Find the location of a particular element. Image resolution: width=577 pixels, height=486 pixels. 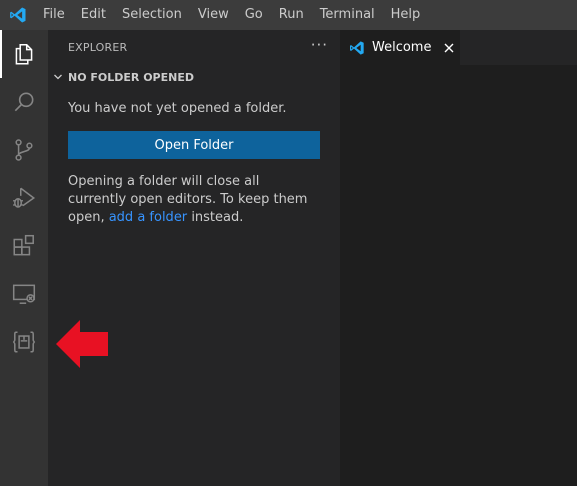

explorer-icon is located at coordinates (24, 54).